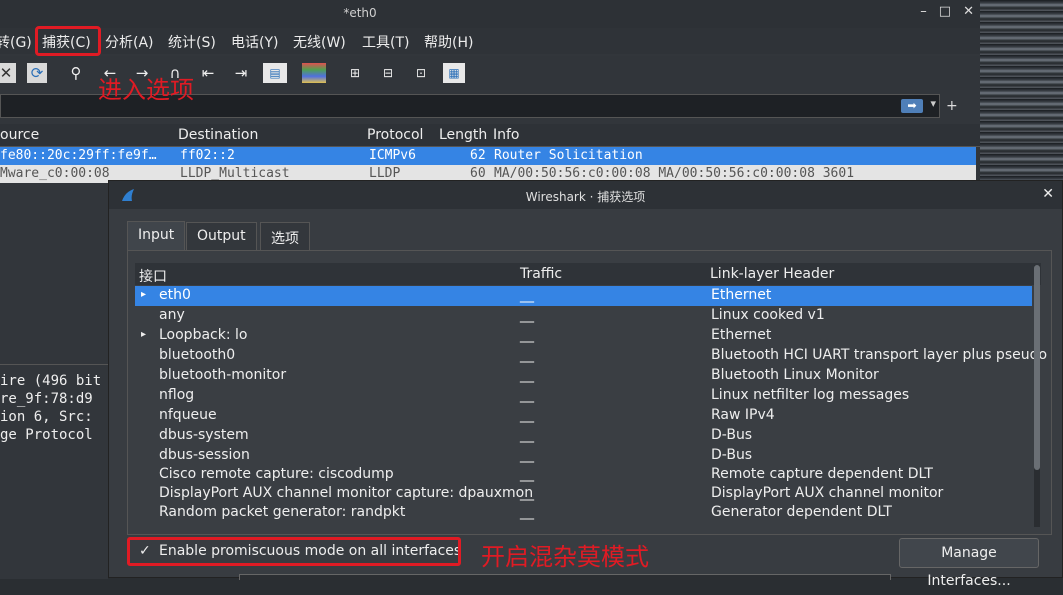  Describe the element at coordinates (827, 493) in the screenshot. I see `interface-link-layer: DisplayPort AUX channel monitor` at that location.